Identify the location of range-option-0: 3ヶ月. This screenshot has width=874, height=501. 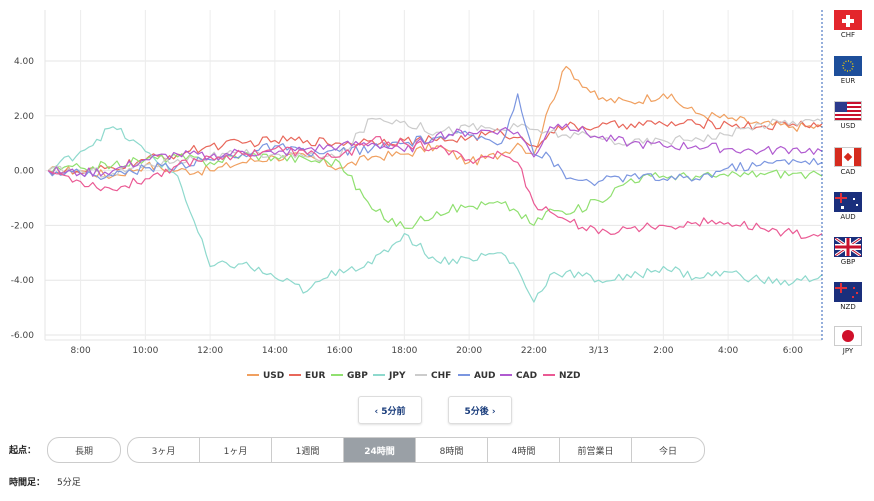
(164, 450).